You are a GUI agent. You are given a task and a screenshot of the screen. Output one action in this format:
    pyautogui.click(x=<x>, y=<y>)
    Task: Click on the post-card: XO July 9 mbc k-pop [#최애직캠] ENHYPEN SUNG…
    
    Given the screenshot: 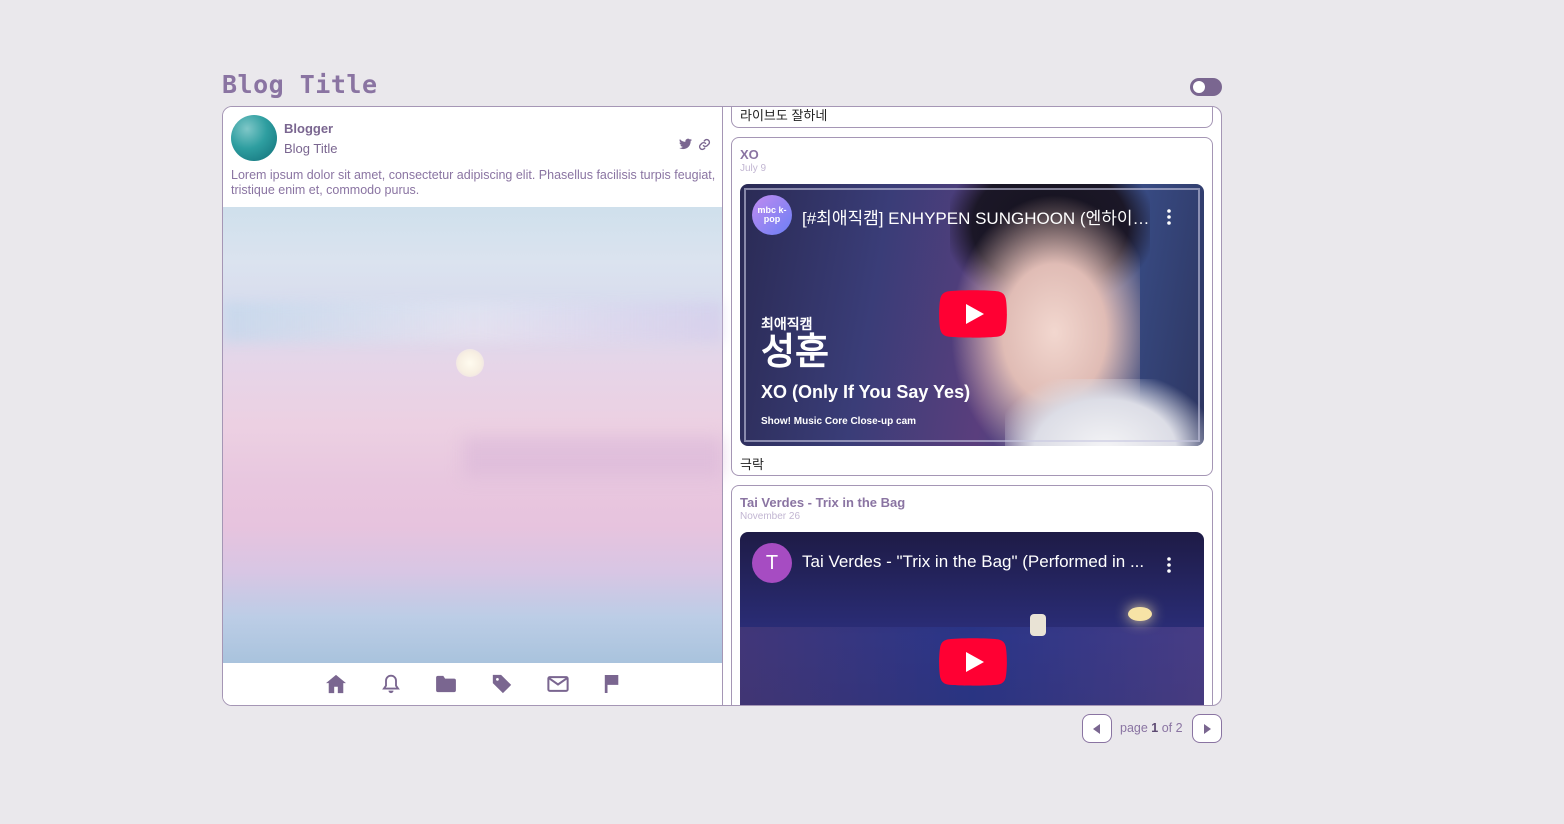 What is the action you would take?
    pyautogui.click(x=972, y=306)
    